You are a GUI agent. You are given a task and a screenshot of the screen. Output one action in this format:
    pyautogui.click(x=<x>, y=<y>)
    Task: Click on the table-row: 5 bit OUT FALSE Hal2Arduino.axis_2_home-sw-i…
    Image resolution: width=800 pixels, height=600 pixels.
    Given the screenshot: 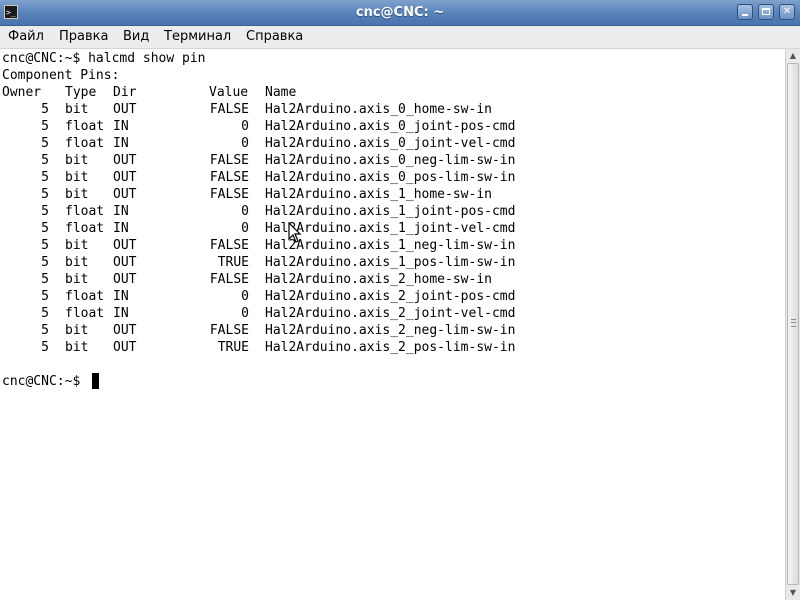 What is the action you would take?
    pyautogui.click(x=382, y=279)
    